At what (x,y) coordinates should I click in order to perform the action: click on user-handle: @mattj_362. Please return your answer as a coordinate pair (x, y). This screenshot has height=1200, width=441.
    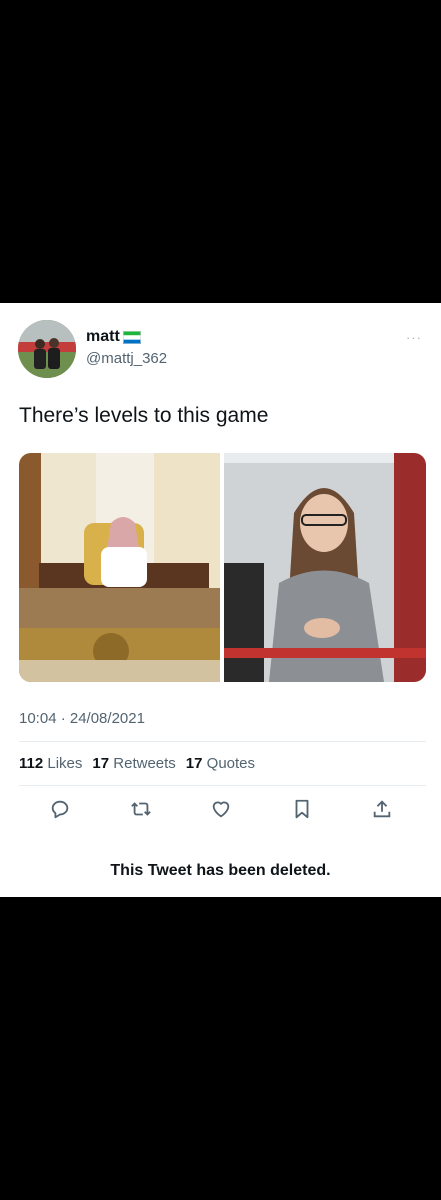
    Looking at the image, I should click on (126, 358).